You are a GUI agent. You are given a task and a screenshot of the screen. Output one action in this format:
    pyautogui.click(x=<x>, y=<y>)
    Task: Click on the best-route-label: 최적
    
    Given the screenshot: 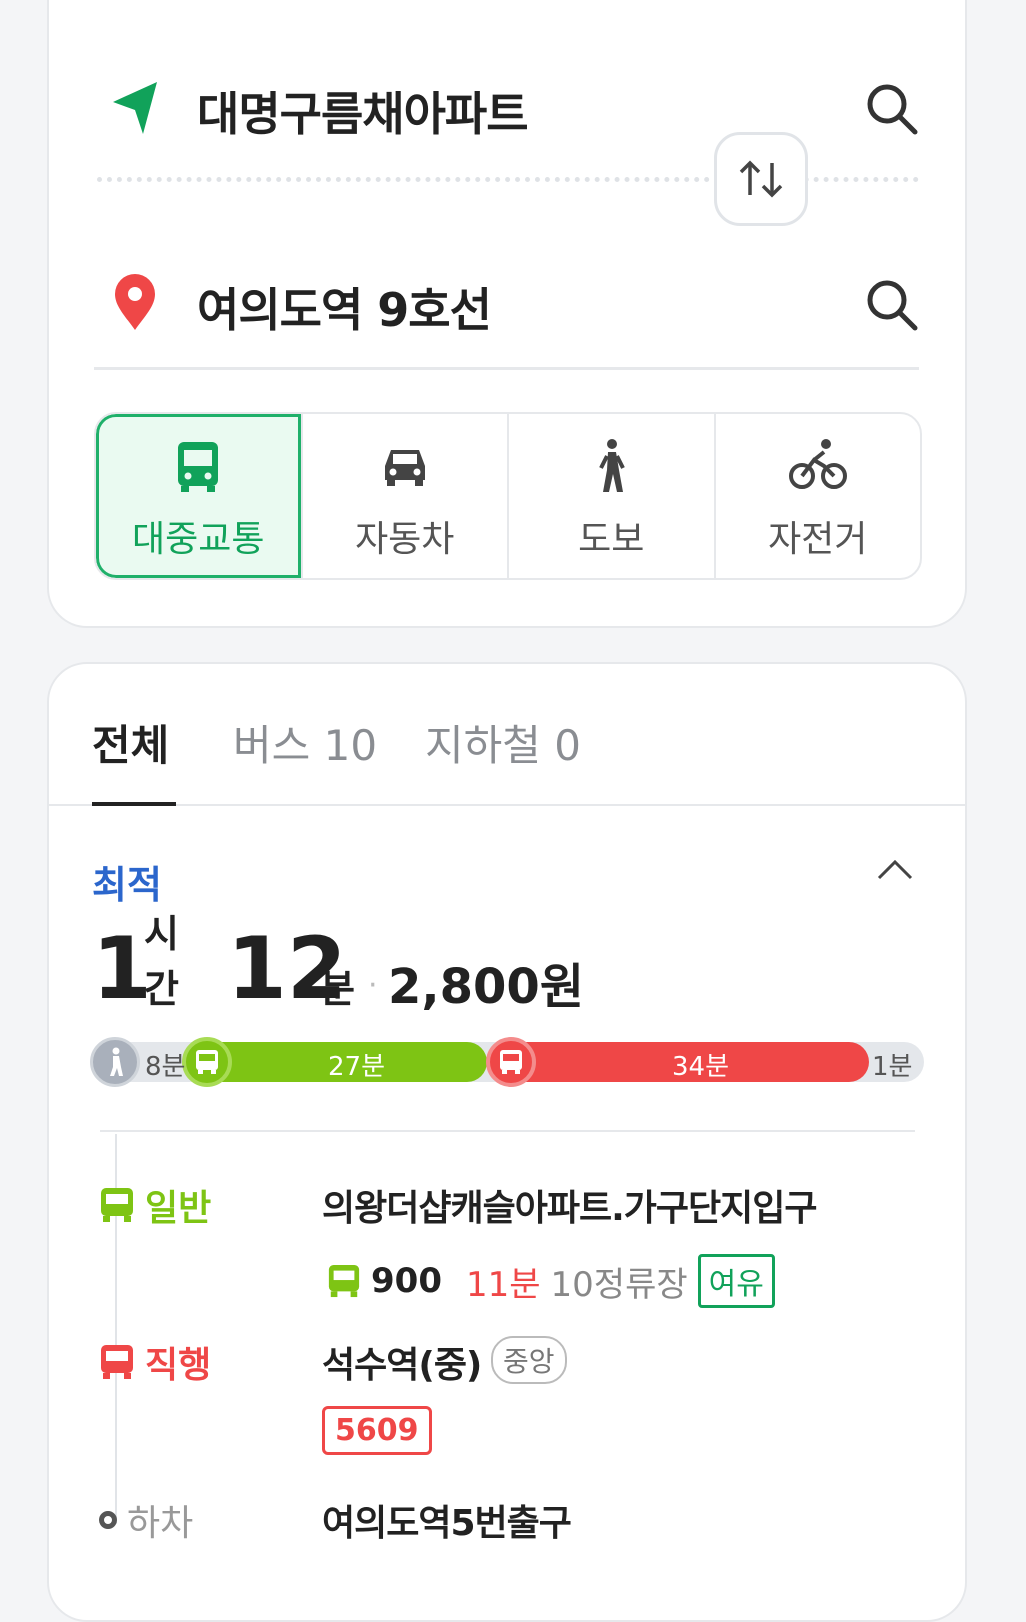 What is the action you would take?
    pyautogui.click(x=127, y=885)
    